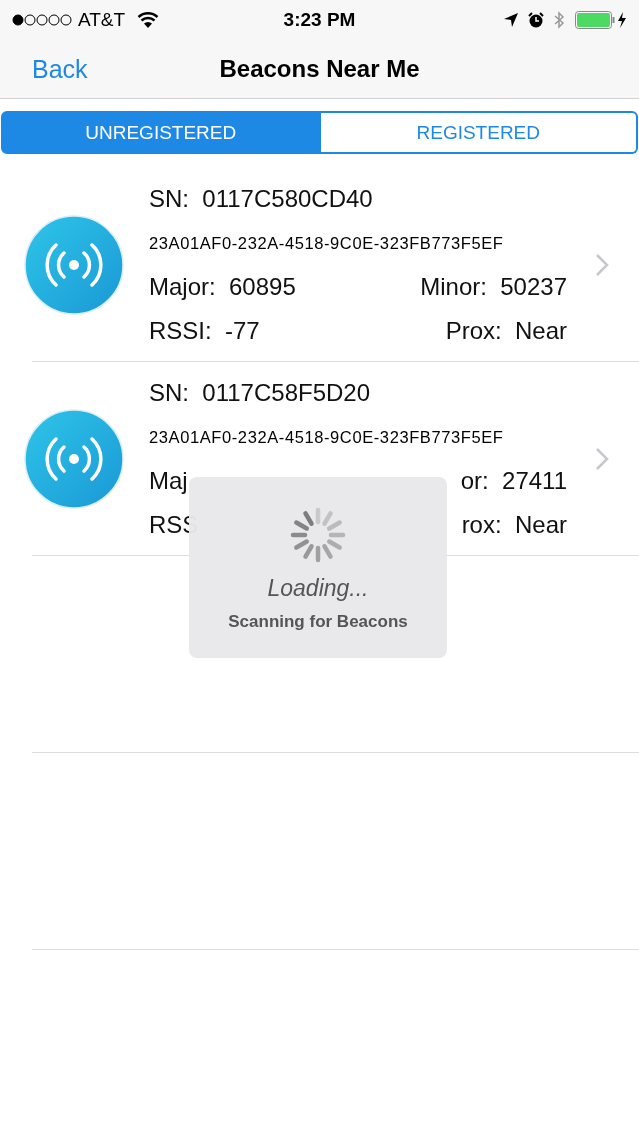  I want to click on alarm-icon, so click(536, 20).